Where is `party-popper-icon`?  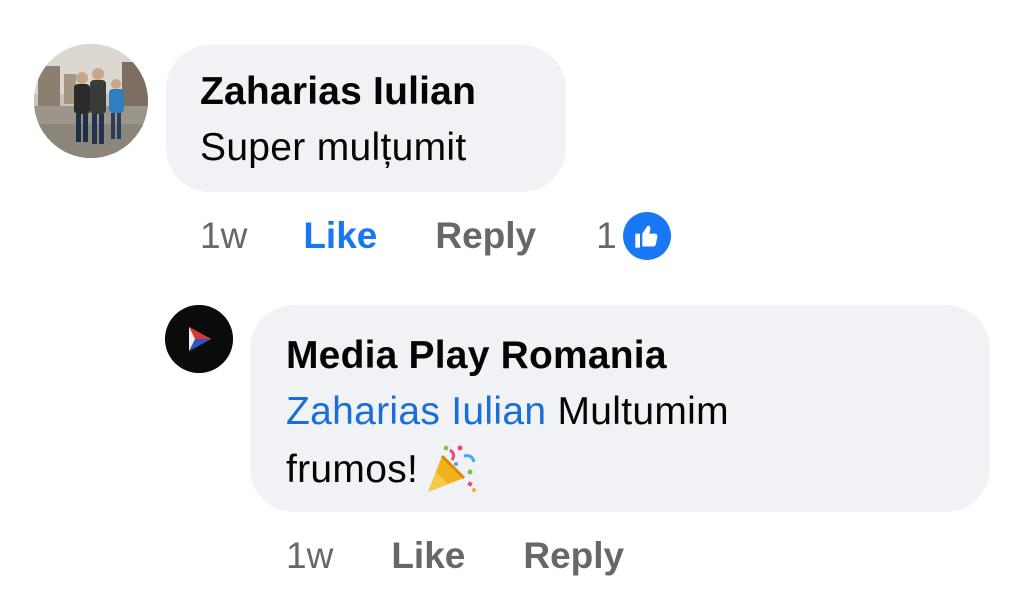
party-popper-icon is located at coordinates (451, 469).